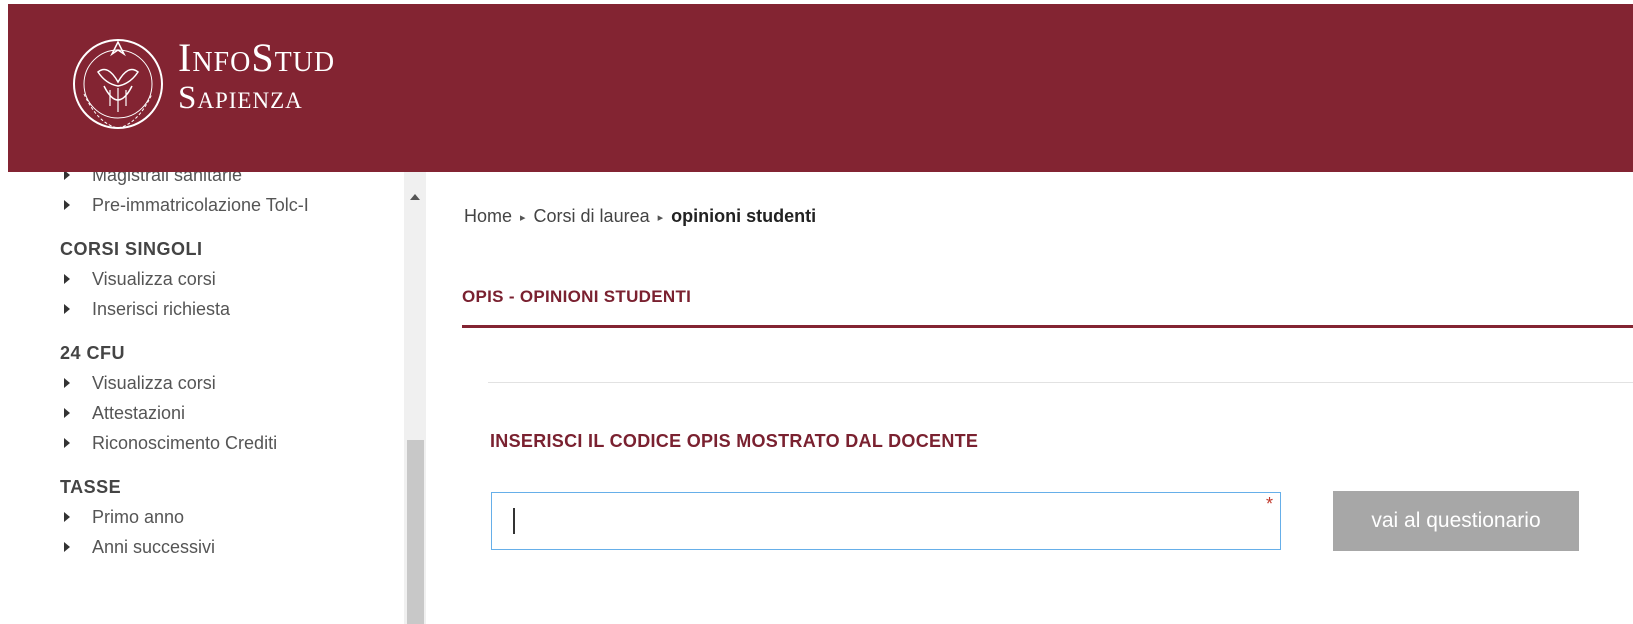 The width and height of the screenshot is (1633, 624). Describe the element at coordinates (415, 197) in the screenshot. I see `scroll-up-arrow-icon` at that location.